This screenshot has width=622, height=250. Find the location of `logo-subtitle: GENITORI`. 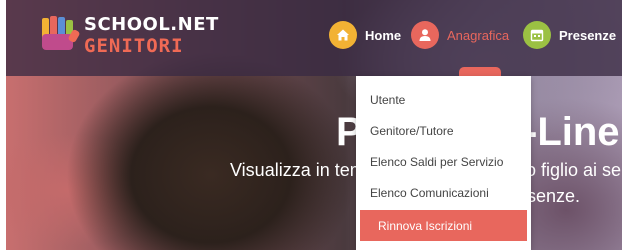

logo-subtitle: GENITORI is located at coordinates (134, 46).